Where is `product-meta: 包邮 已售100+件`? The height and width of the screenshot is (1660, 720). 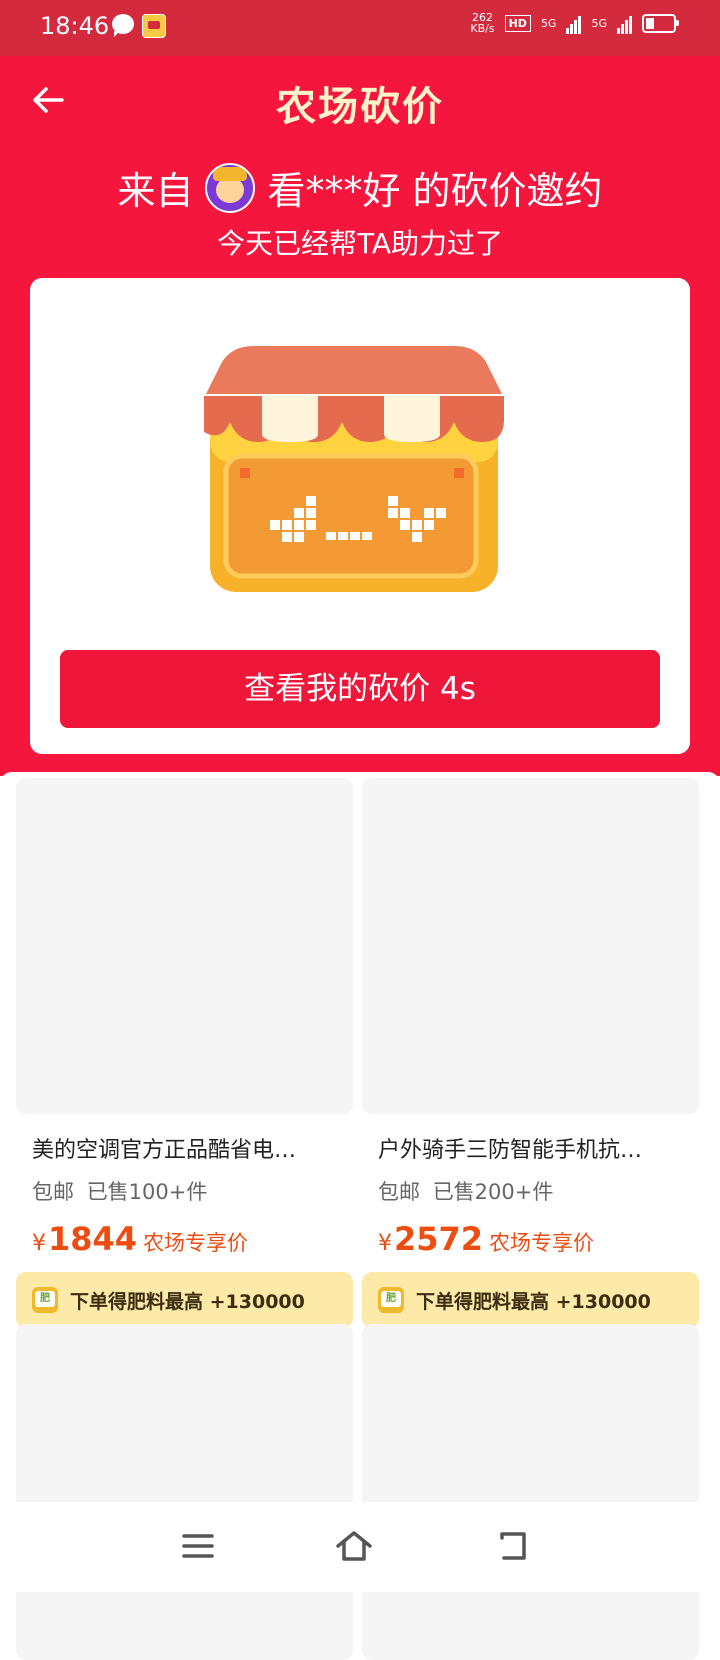
product-meta: 包邮 已售100+件 is located at coordinates (192, 1191).